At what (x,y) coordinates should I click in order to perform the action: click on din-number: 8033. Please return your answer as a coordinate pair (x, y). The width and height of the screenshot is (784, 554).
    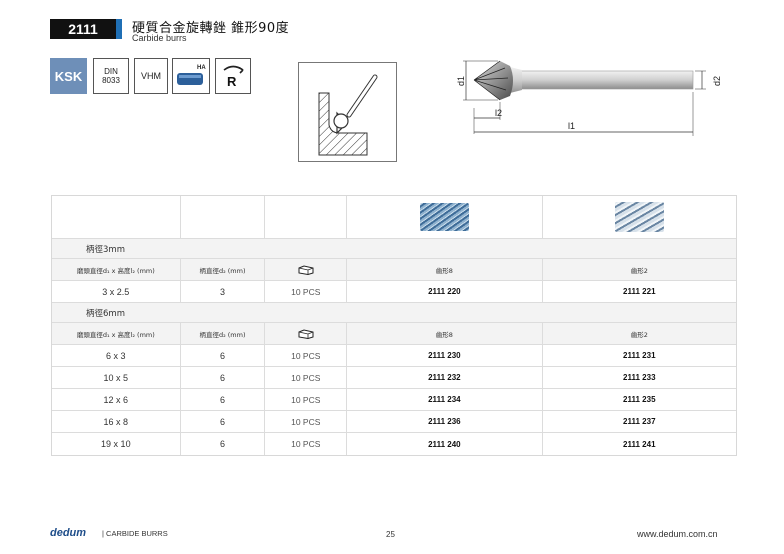
    Looking at the image, I should click on (111, 80).